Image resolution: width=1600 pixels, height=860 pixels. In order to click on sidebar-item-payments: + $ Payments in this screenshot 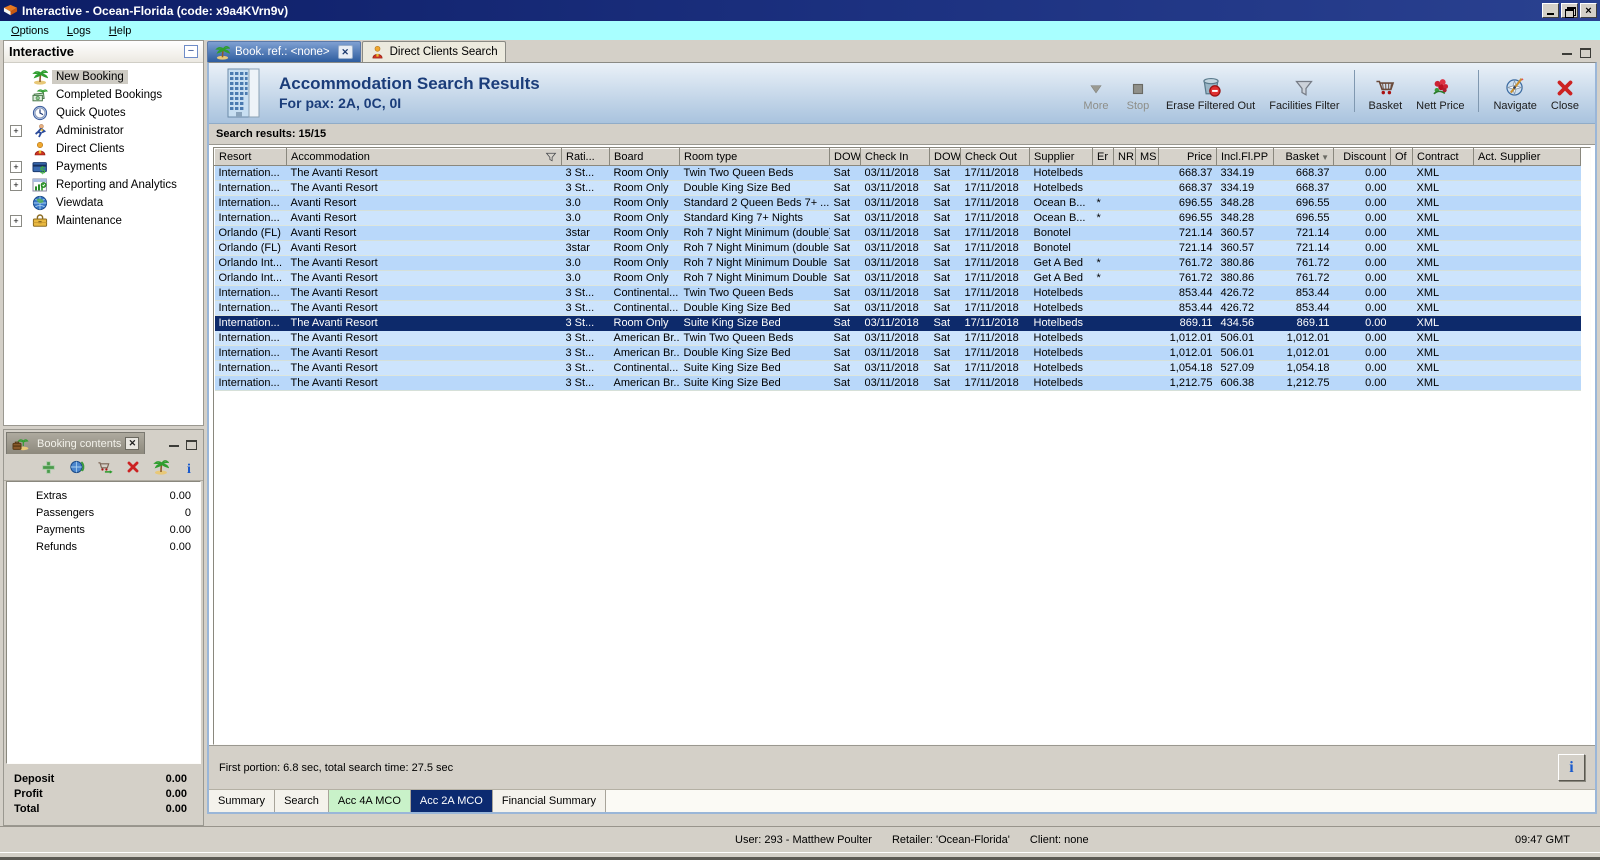, I will do `click(103, 167)`.